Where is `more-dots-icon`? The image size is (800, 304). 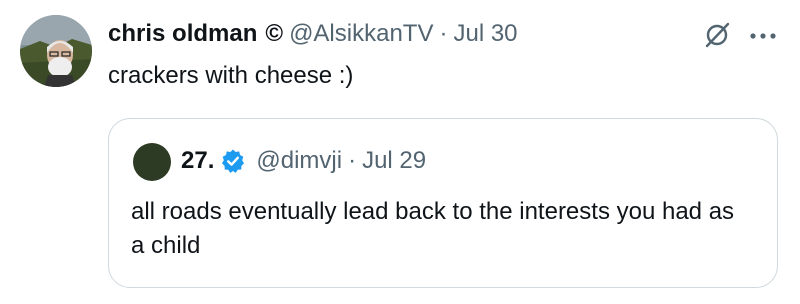
more-dots-icon is located at coordinates (763, 36).